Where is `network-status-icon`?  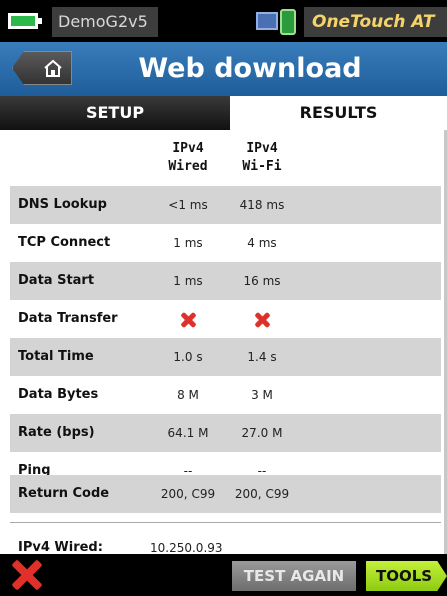 network-status-icon is located at coordinates (279, 22).